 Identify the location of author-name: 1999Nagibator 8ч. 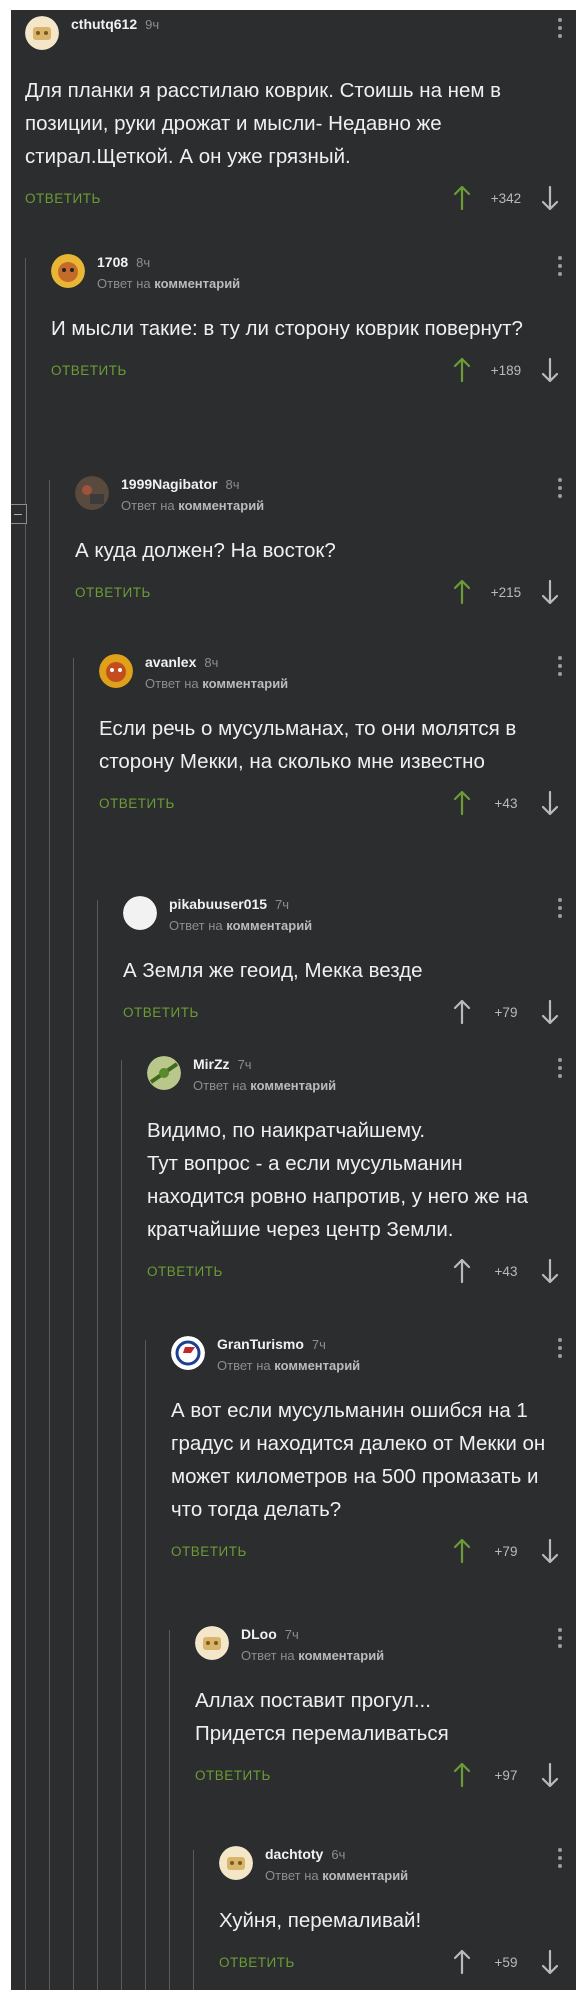
(180, 484).